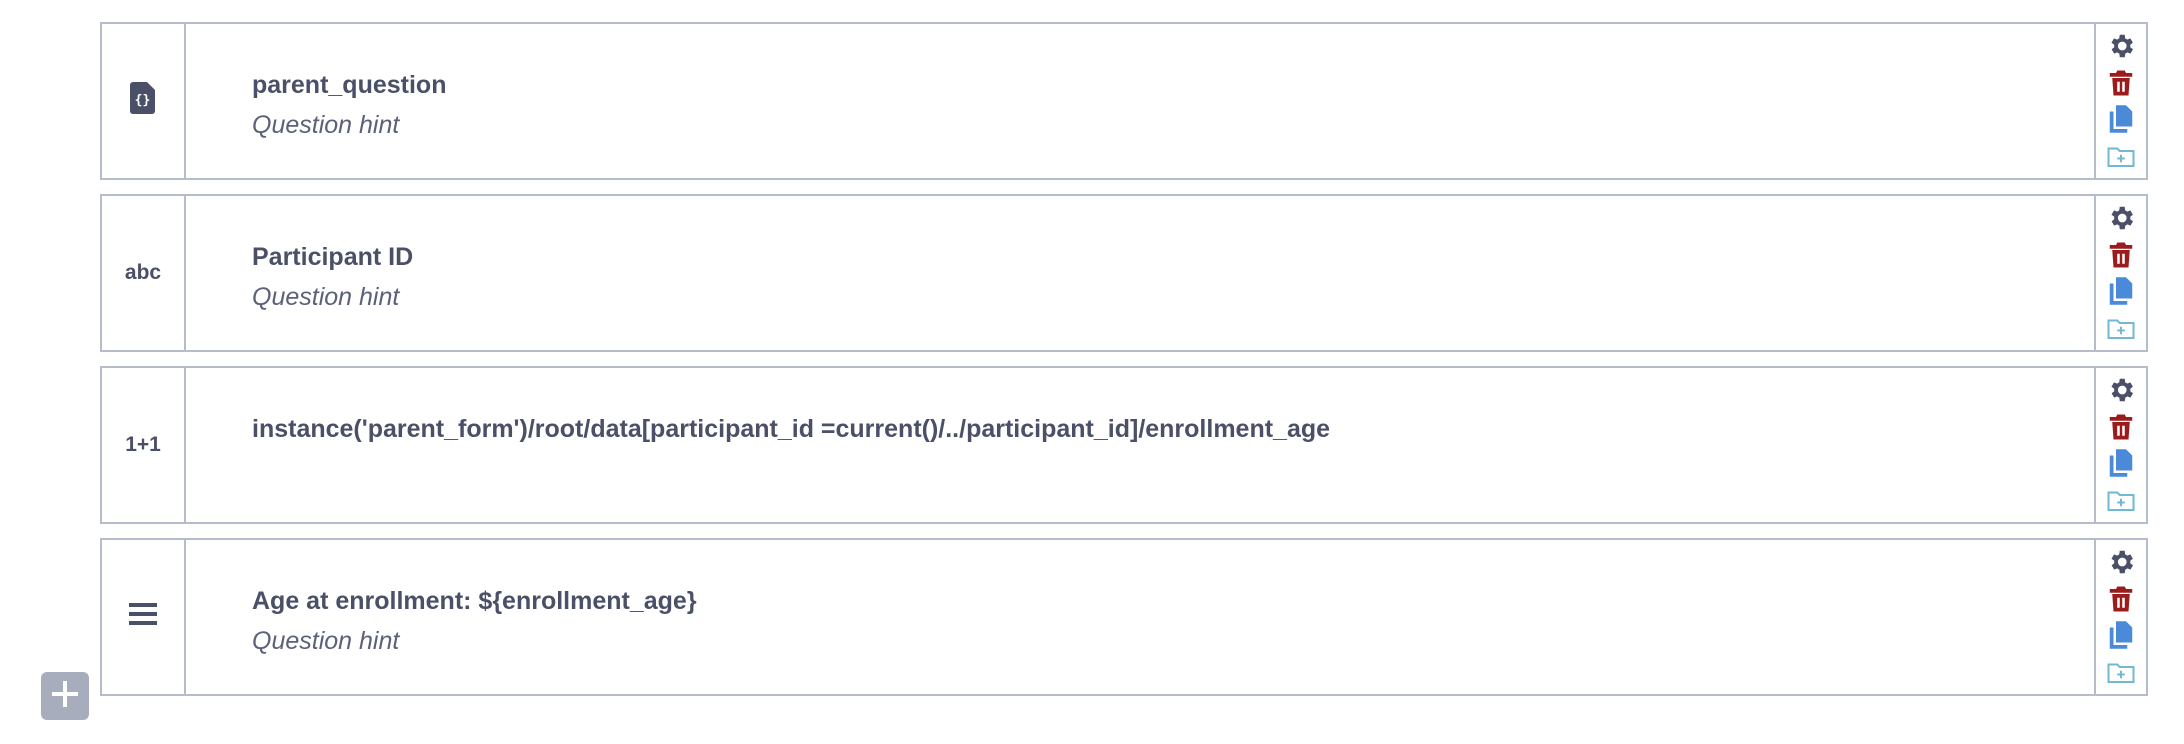 The image size is (2184, 744). I want to click on note-type-icon, so click(143, 617).